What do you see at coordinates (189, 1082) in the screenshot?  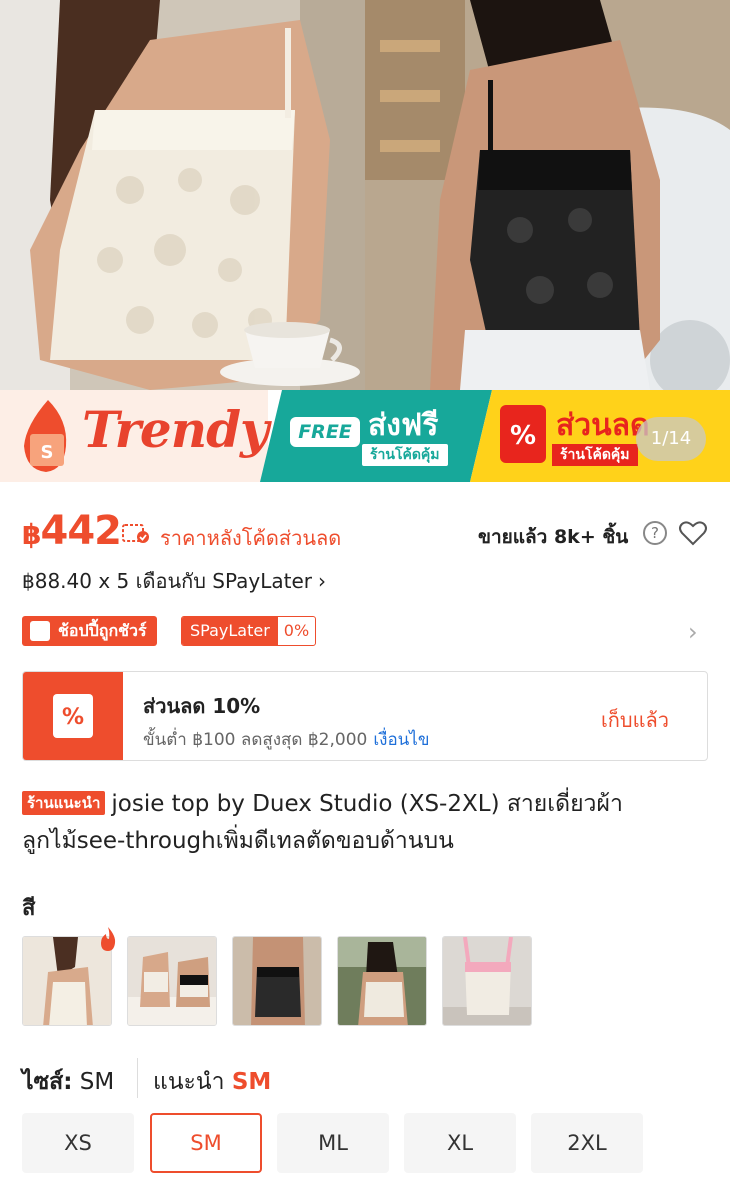 I see `recommend-label: แนะนำ` at bounding box center [189, 1082].